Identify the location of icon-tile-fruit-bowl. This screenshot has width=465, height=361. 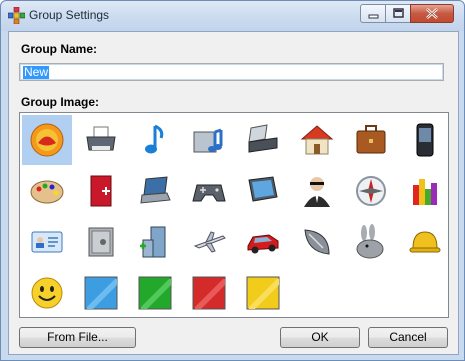
(47, 140).